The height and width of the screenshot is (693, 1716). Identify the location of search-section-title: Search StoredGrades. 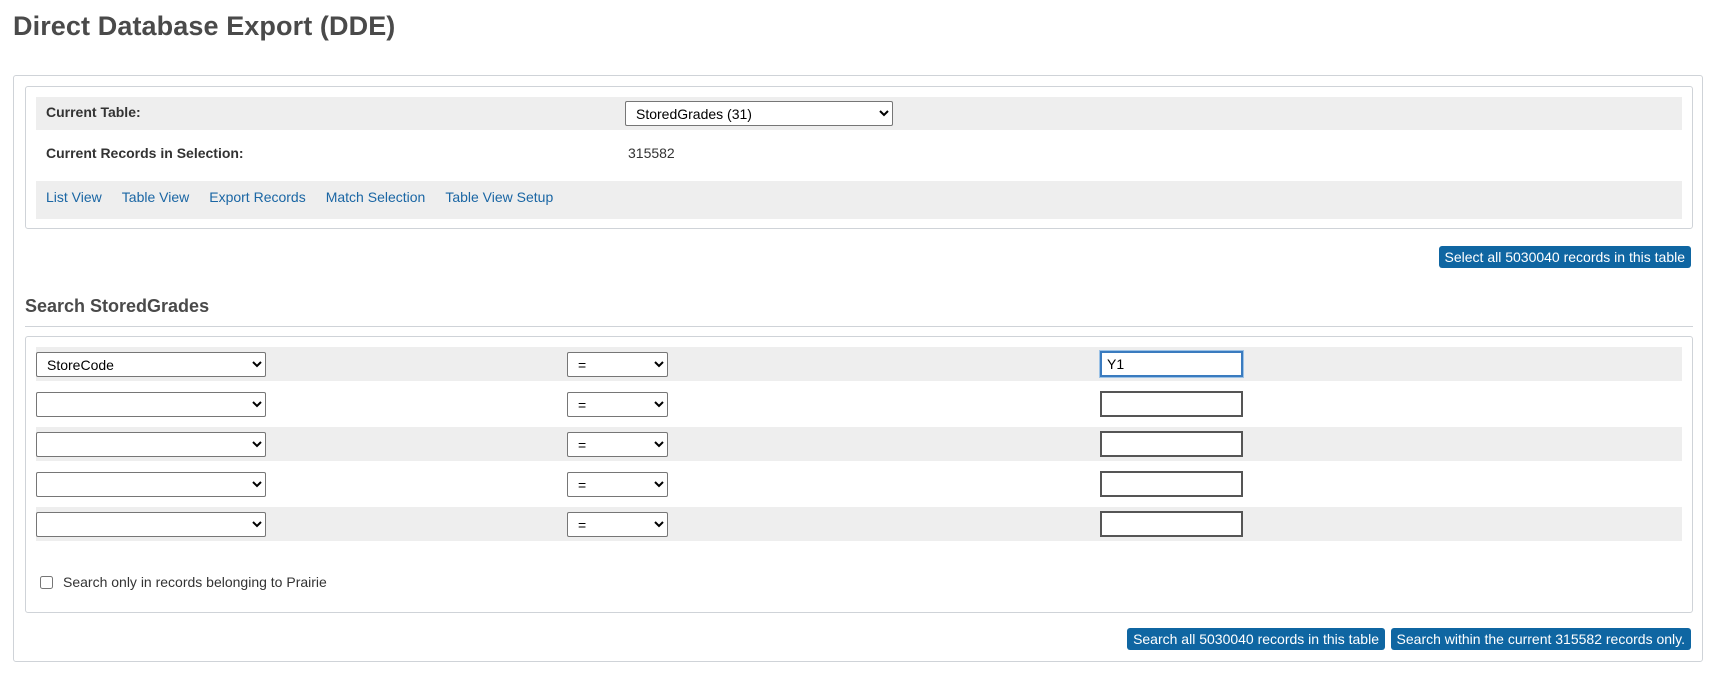
(117, 306).